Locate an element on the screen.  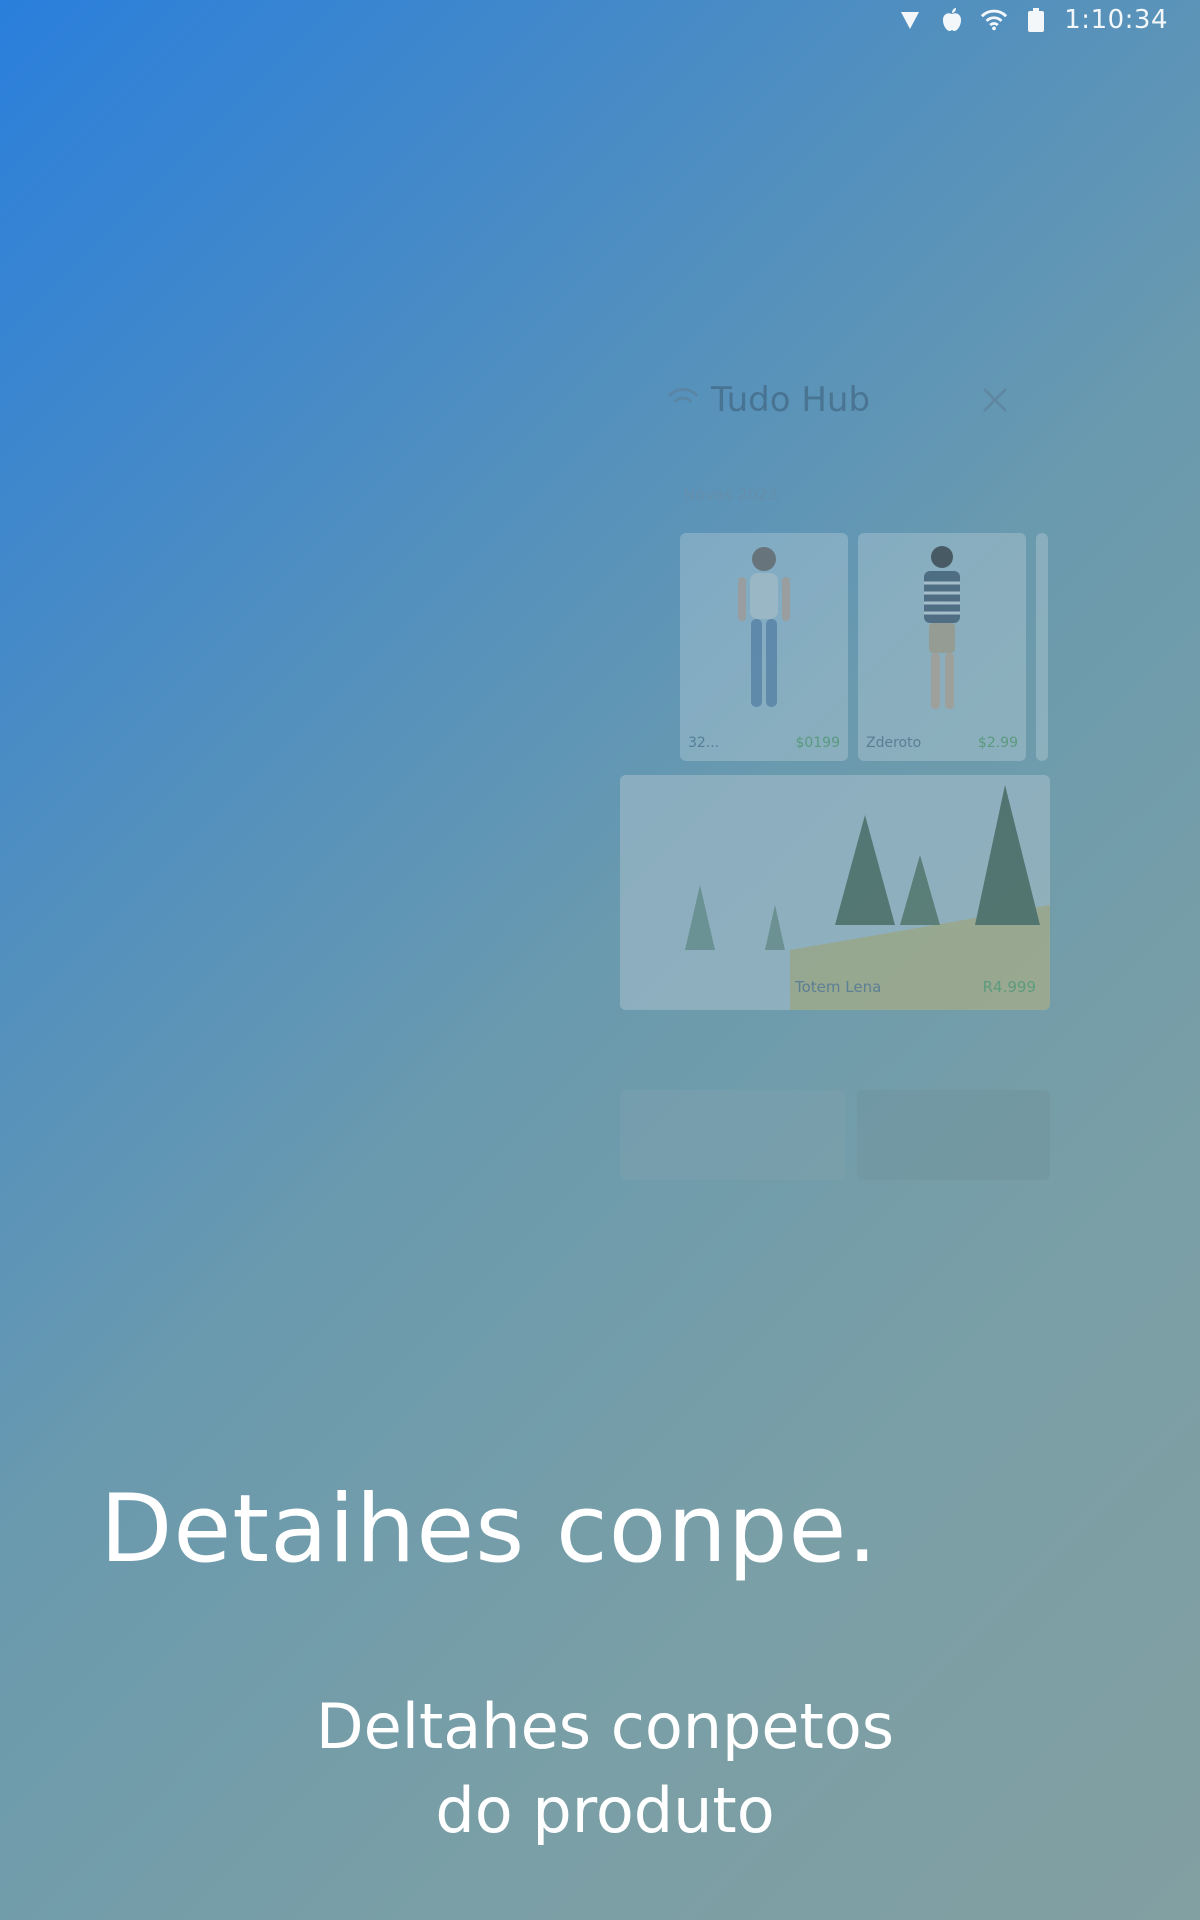
featured-card: Totem Lena R4.999 is located at coordinates (835, 892).